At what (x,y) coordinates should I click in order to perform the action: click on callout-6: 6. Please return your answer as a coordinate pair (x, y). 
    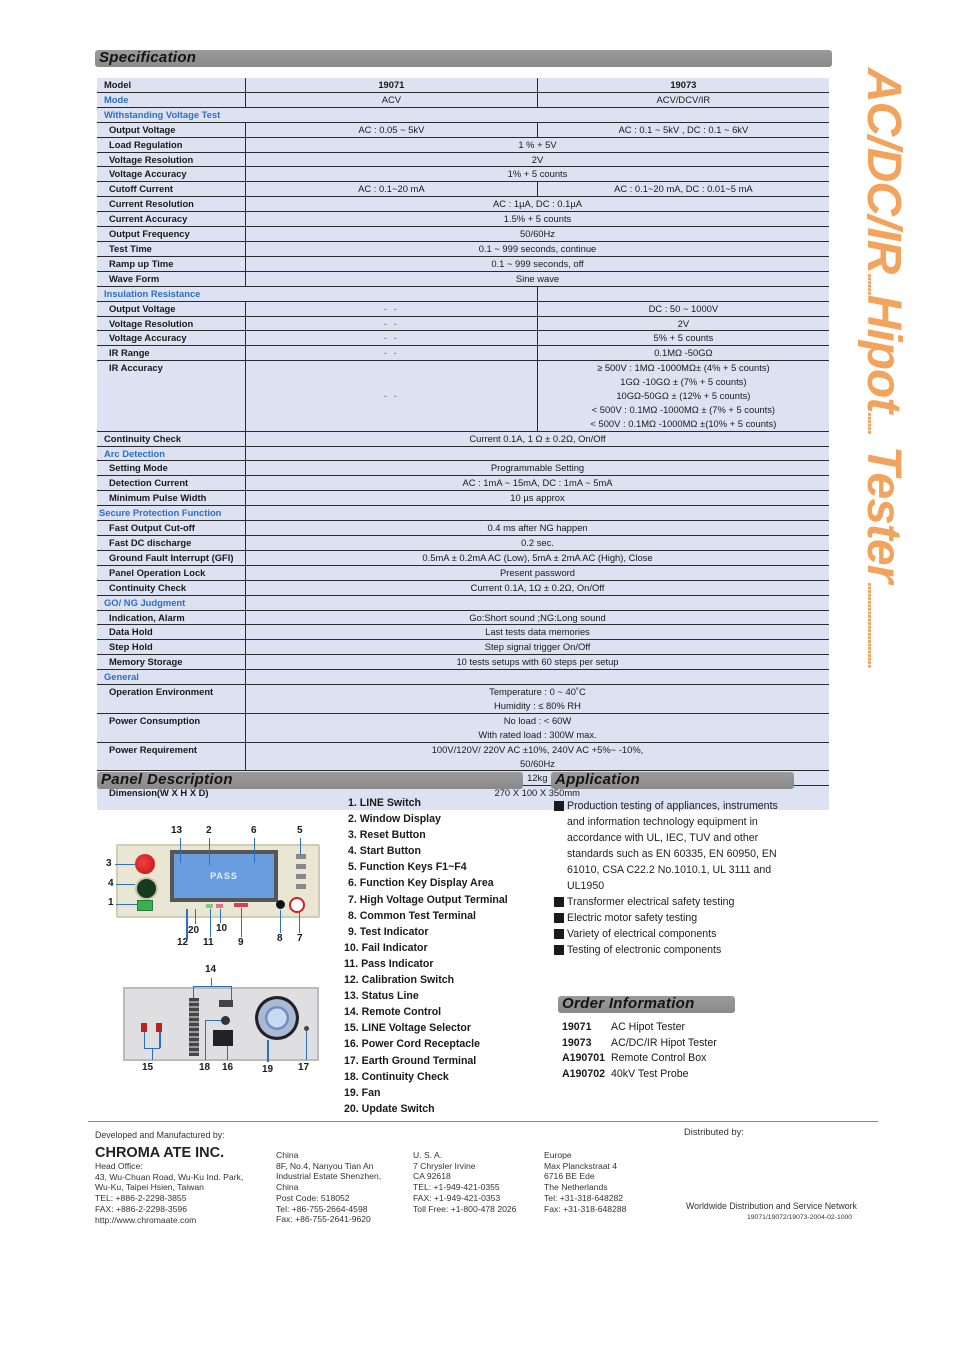
    Looking at the image, I should click on (254, 830).